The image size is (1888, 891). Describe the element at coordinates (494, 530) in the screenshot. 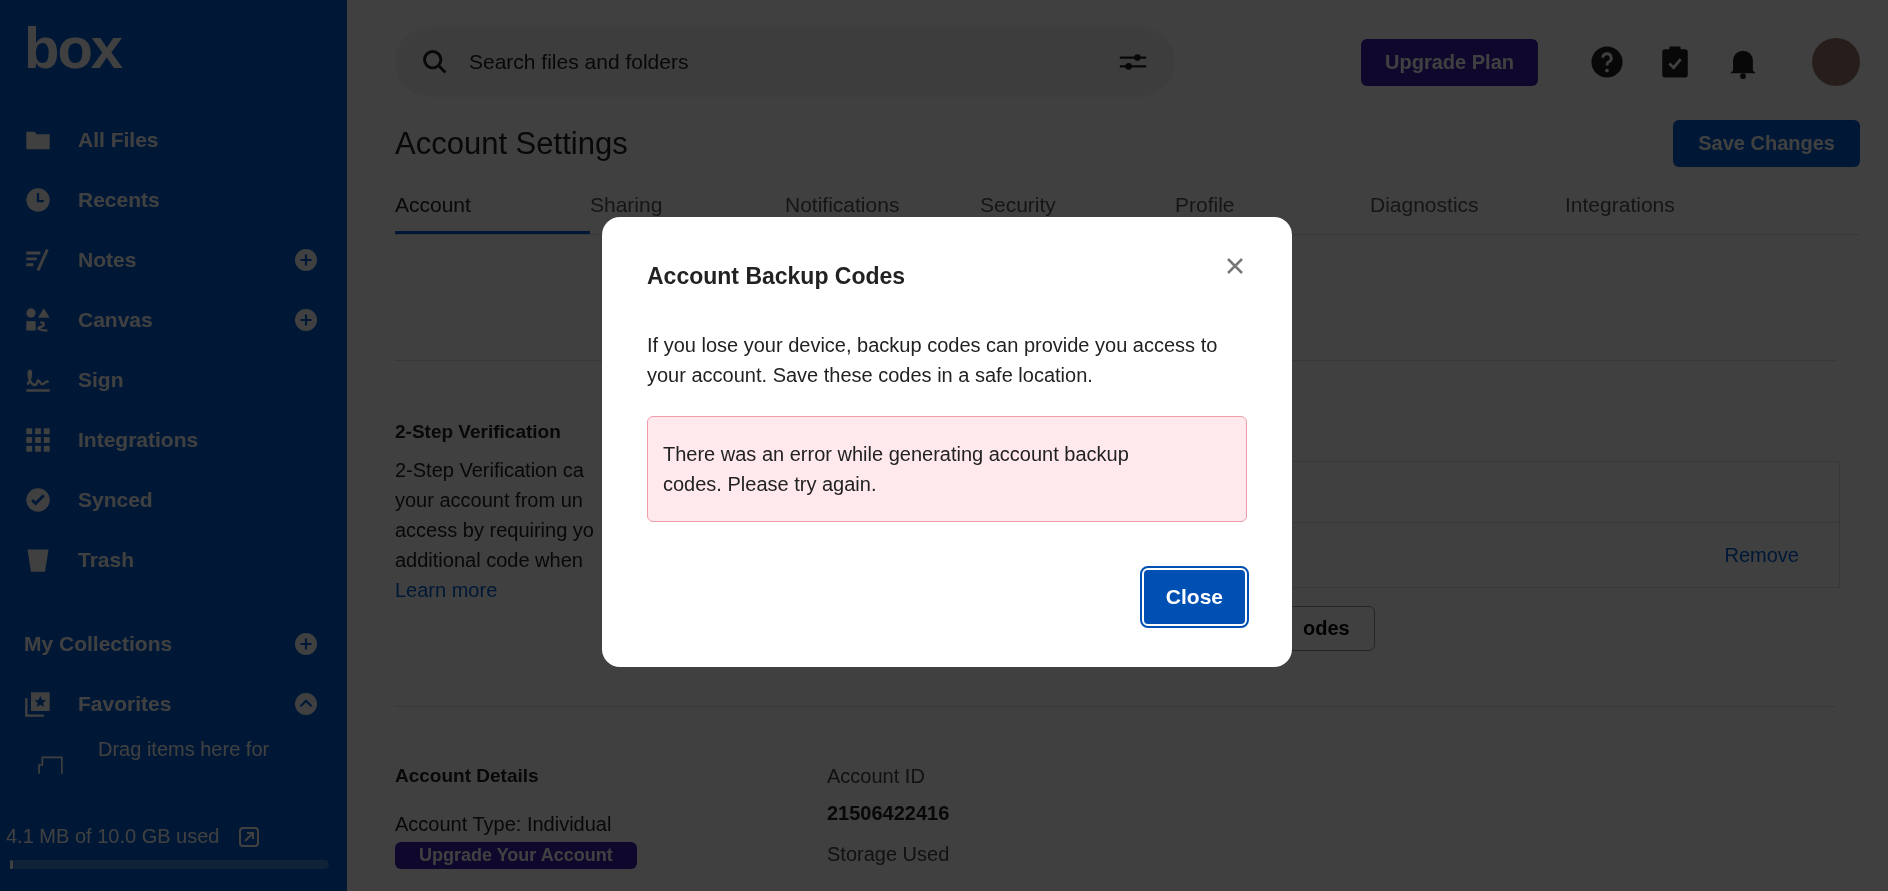

I see `description-text: access by requiring yo` at that location.